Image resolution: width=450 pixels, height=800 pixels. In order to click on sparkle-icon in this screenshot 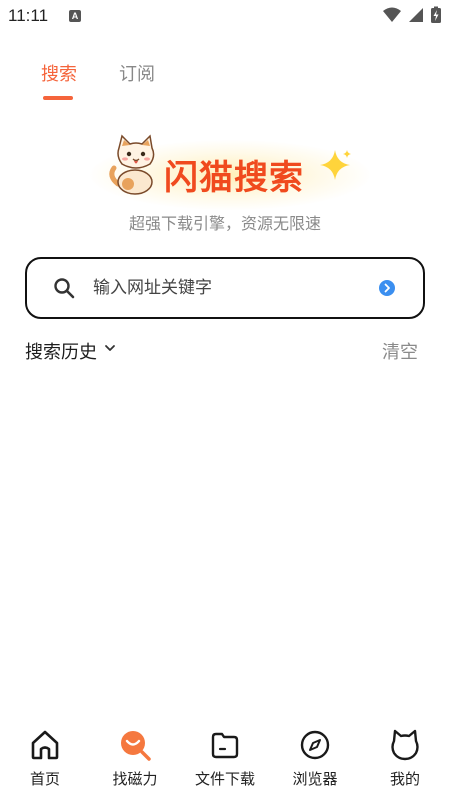, I will do `click(335, 165)`.